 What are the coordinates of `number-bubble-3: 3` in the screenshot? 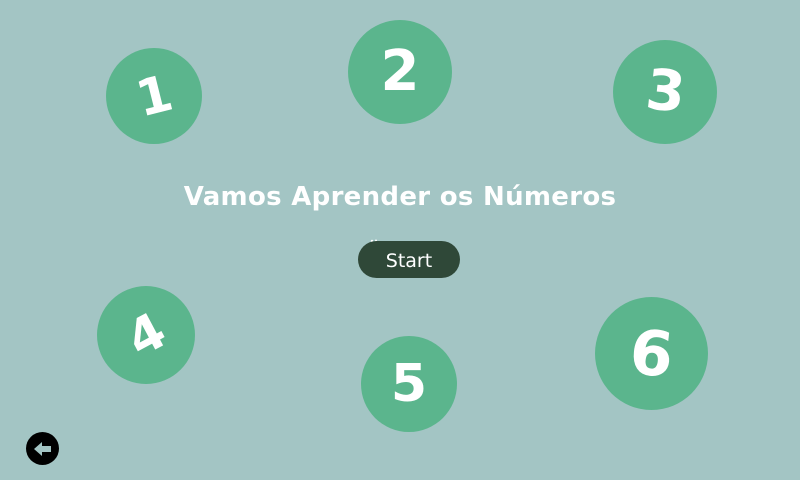 It's located at (665, 92).